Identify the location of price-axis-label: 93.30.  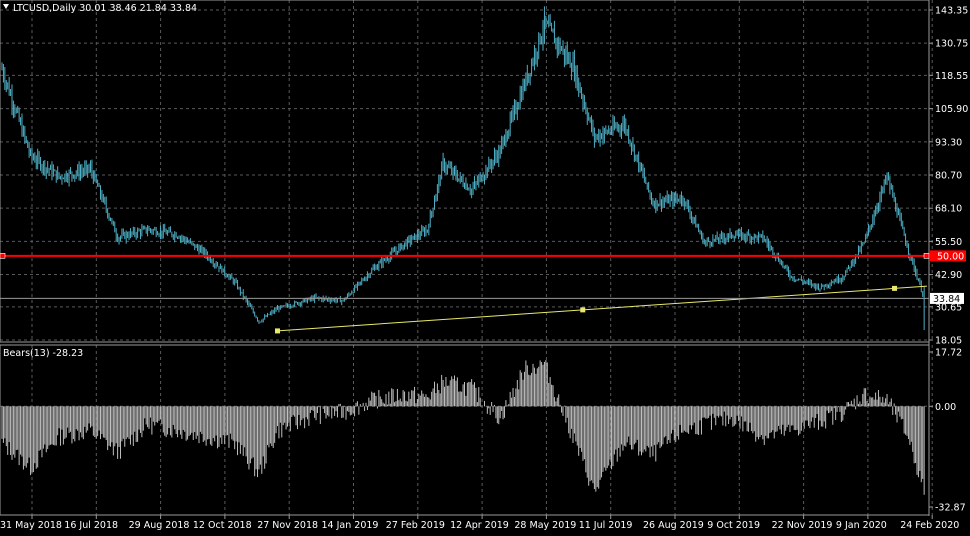
(948, 142).